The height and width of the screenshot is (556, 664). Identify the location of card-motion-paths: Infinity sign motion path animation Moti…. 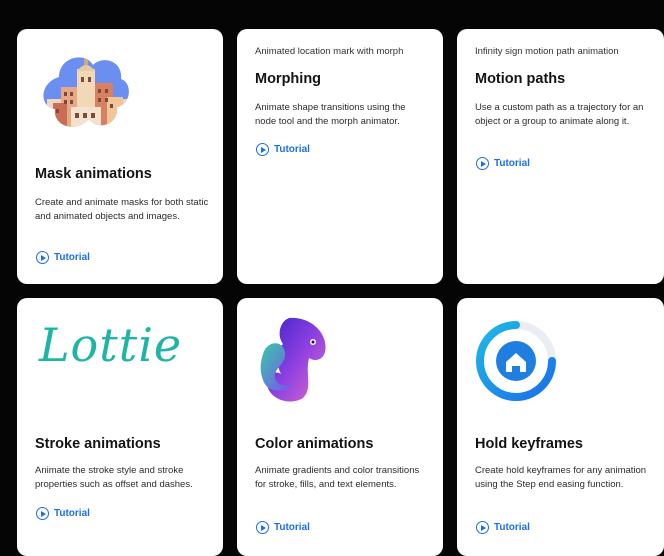
(560, 156).